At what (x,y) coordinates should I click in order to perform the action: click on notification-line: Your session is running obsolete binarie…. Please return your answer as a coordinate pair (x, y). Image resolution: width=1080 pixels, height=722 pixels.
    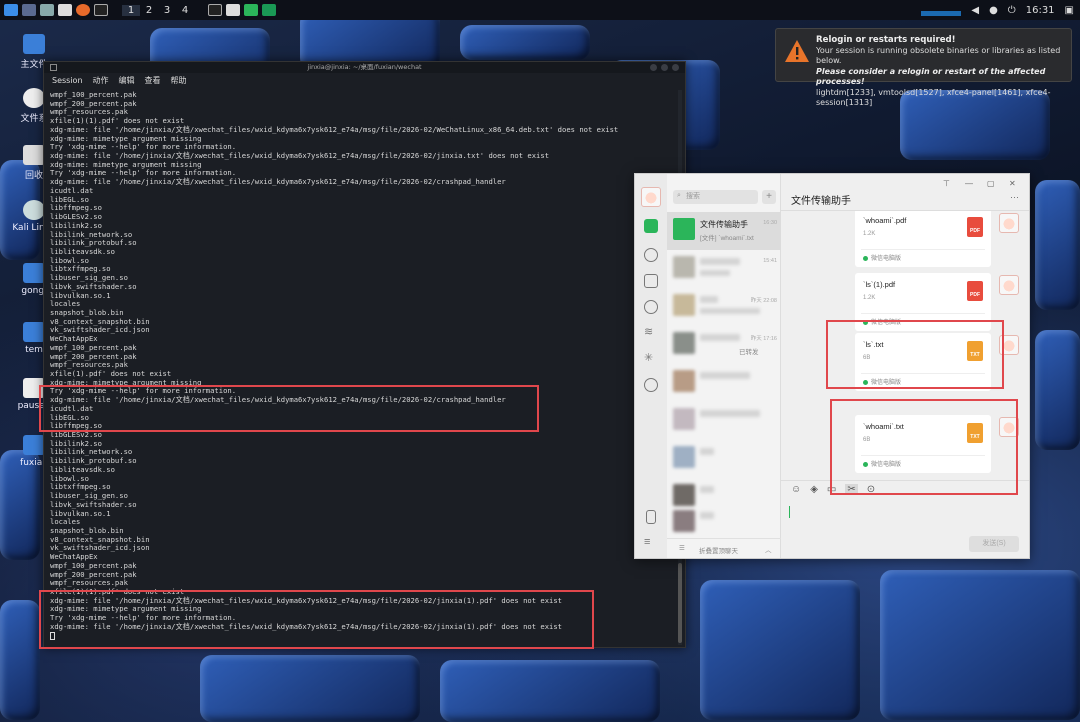
    Looking at the image, I should click on (938, 55).